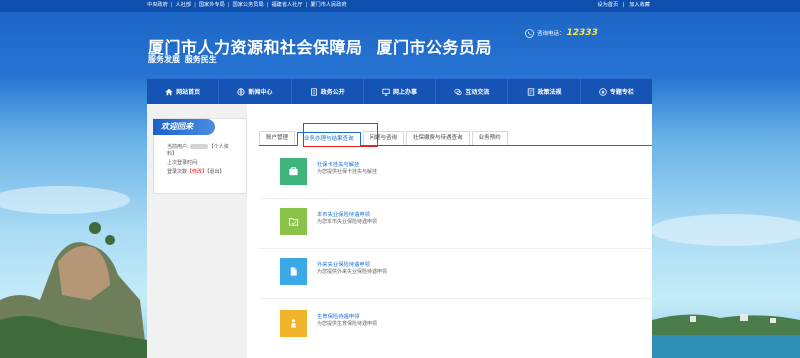 This screenshot has width=800, height=358. What do you see at coordinates (286, 5) in the screenshot?
I see `top-link-fujian-hrss: 福建省人社厅` at bounding box center [286, 5].